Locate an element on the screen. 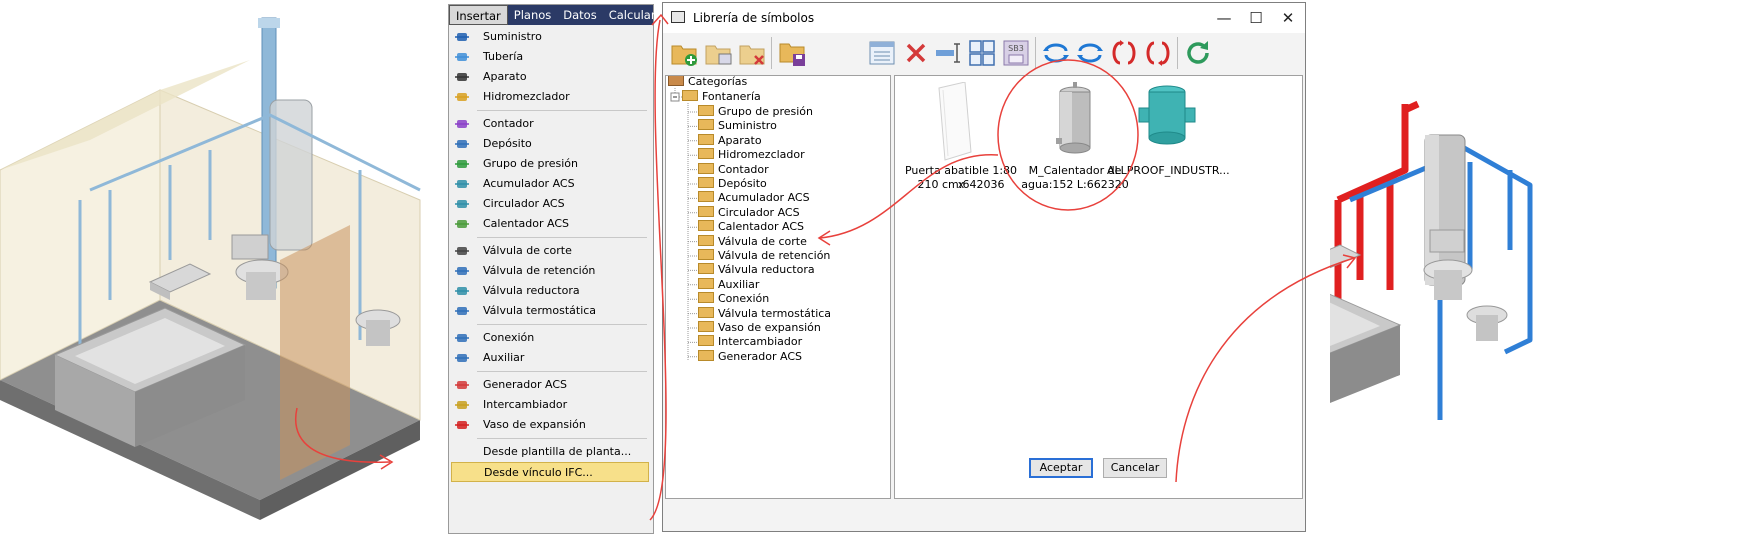 The height and width of the screenshot is (538, 1742). annotation-arrow-to-result is located at coordinates (1265, 370).